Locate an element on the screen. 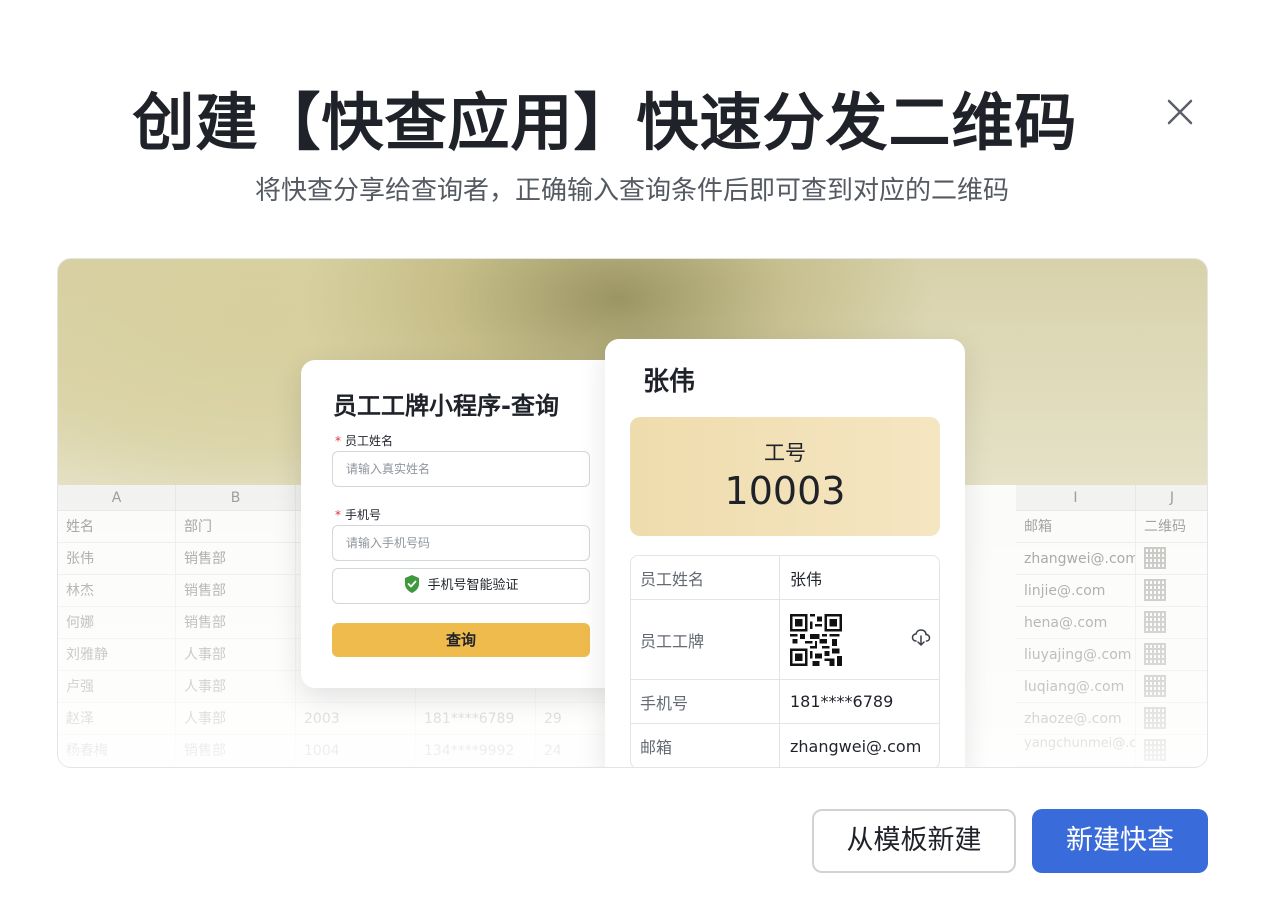  table-cell: luqiang@.com is located at coordinates (1076, 687).